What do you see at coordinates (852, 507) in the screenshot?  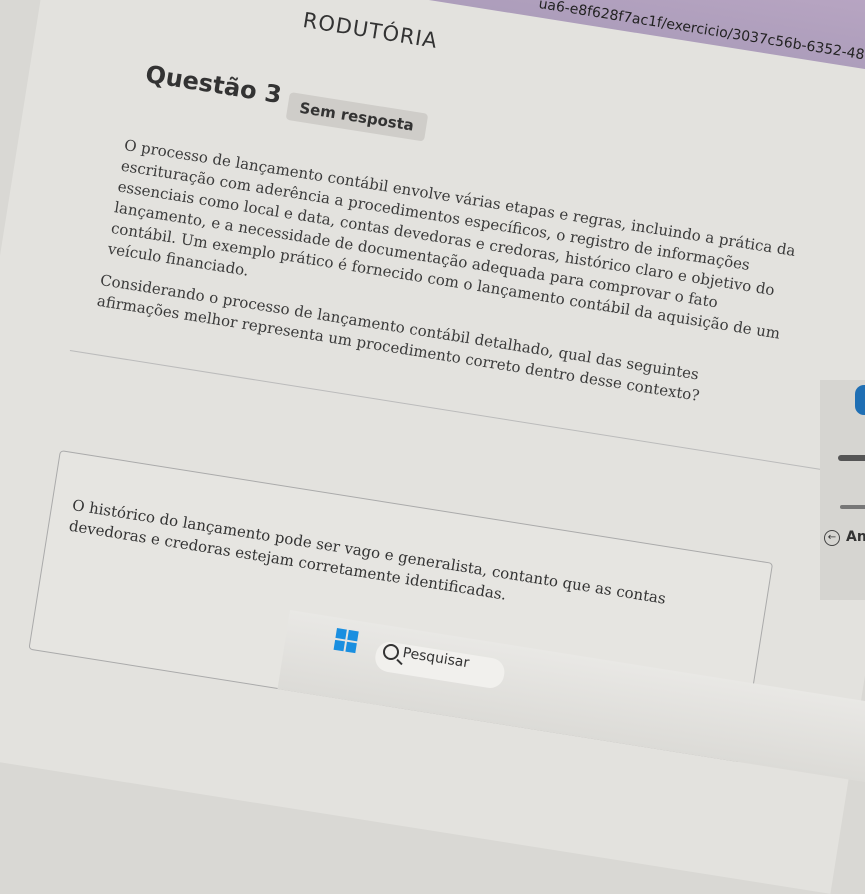 I see `panel-divider-secondary` at bounding box center [852, 507].